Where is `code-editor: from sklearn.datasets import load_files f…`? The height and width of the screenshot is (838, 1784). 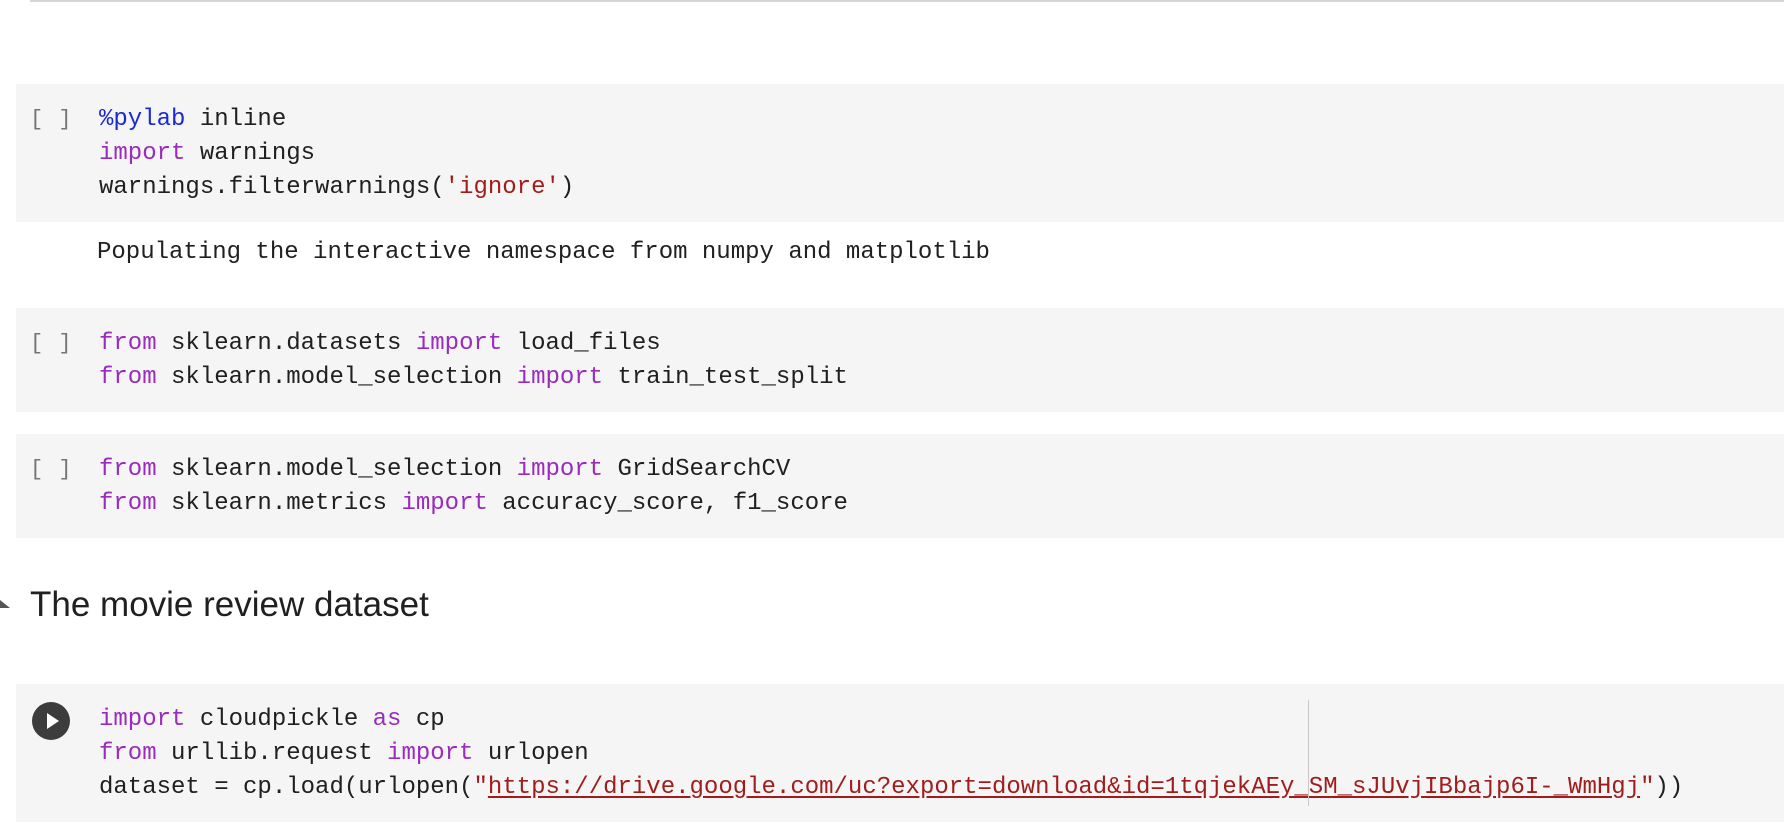
code-editor: from sklearn.datasets import load_files f… is located at coordinates (473, 361).